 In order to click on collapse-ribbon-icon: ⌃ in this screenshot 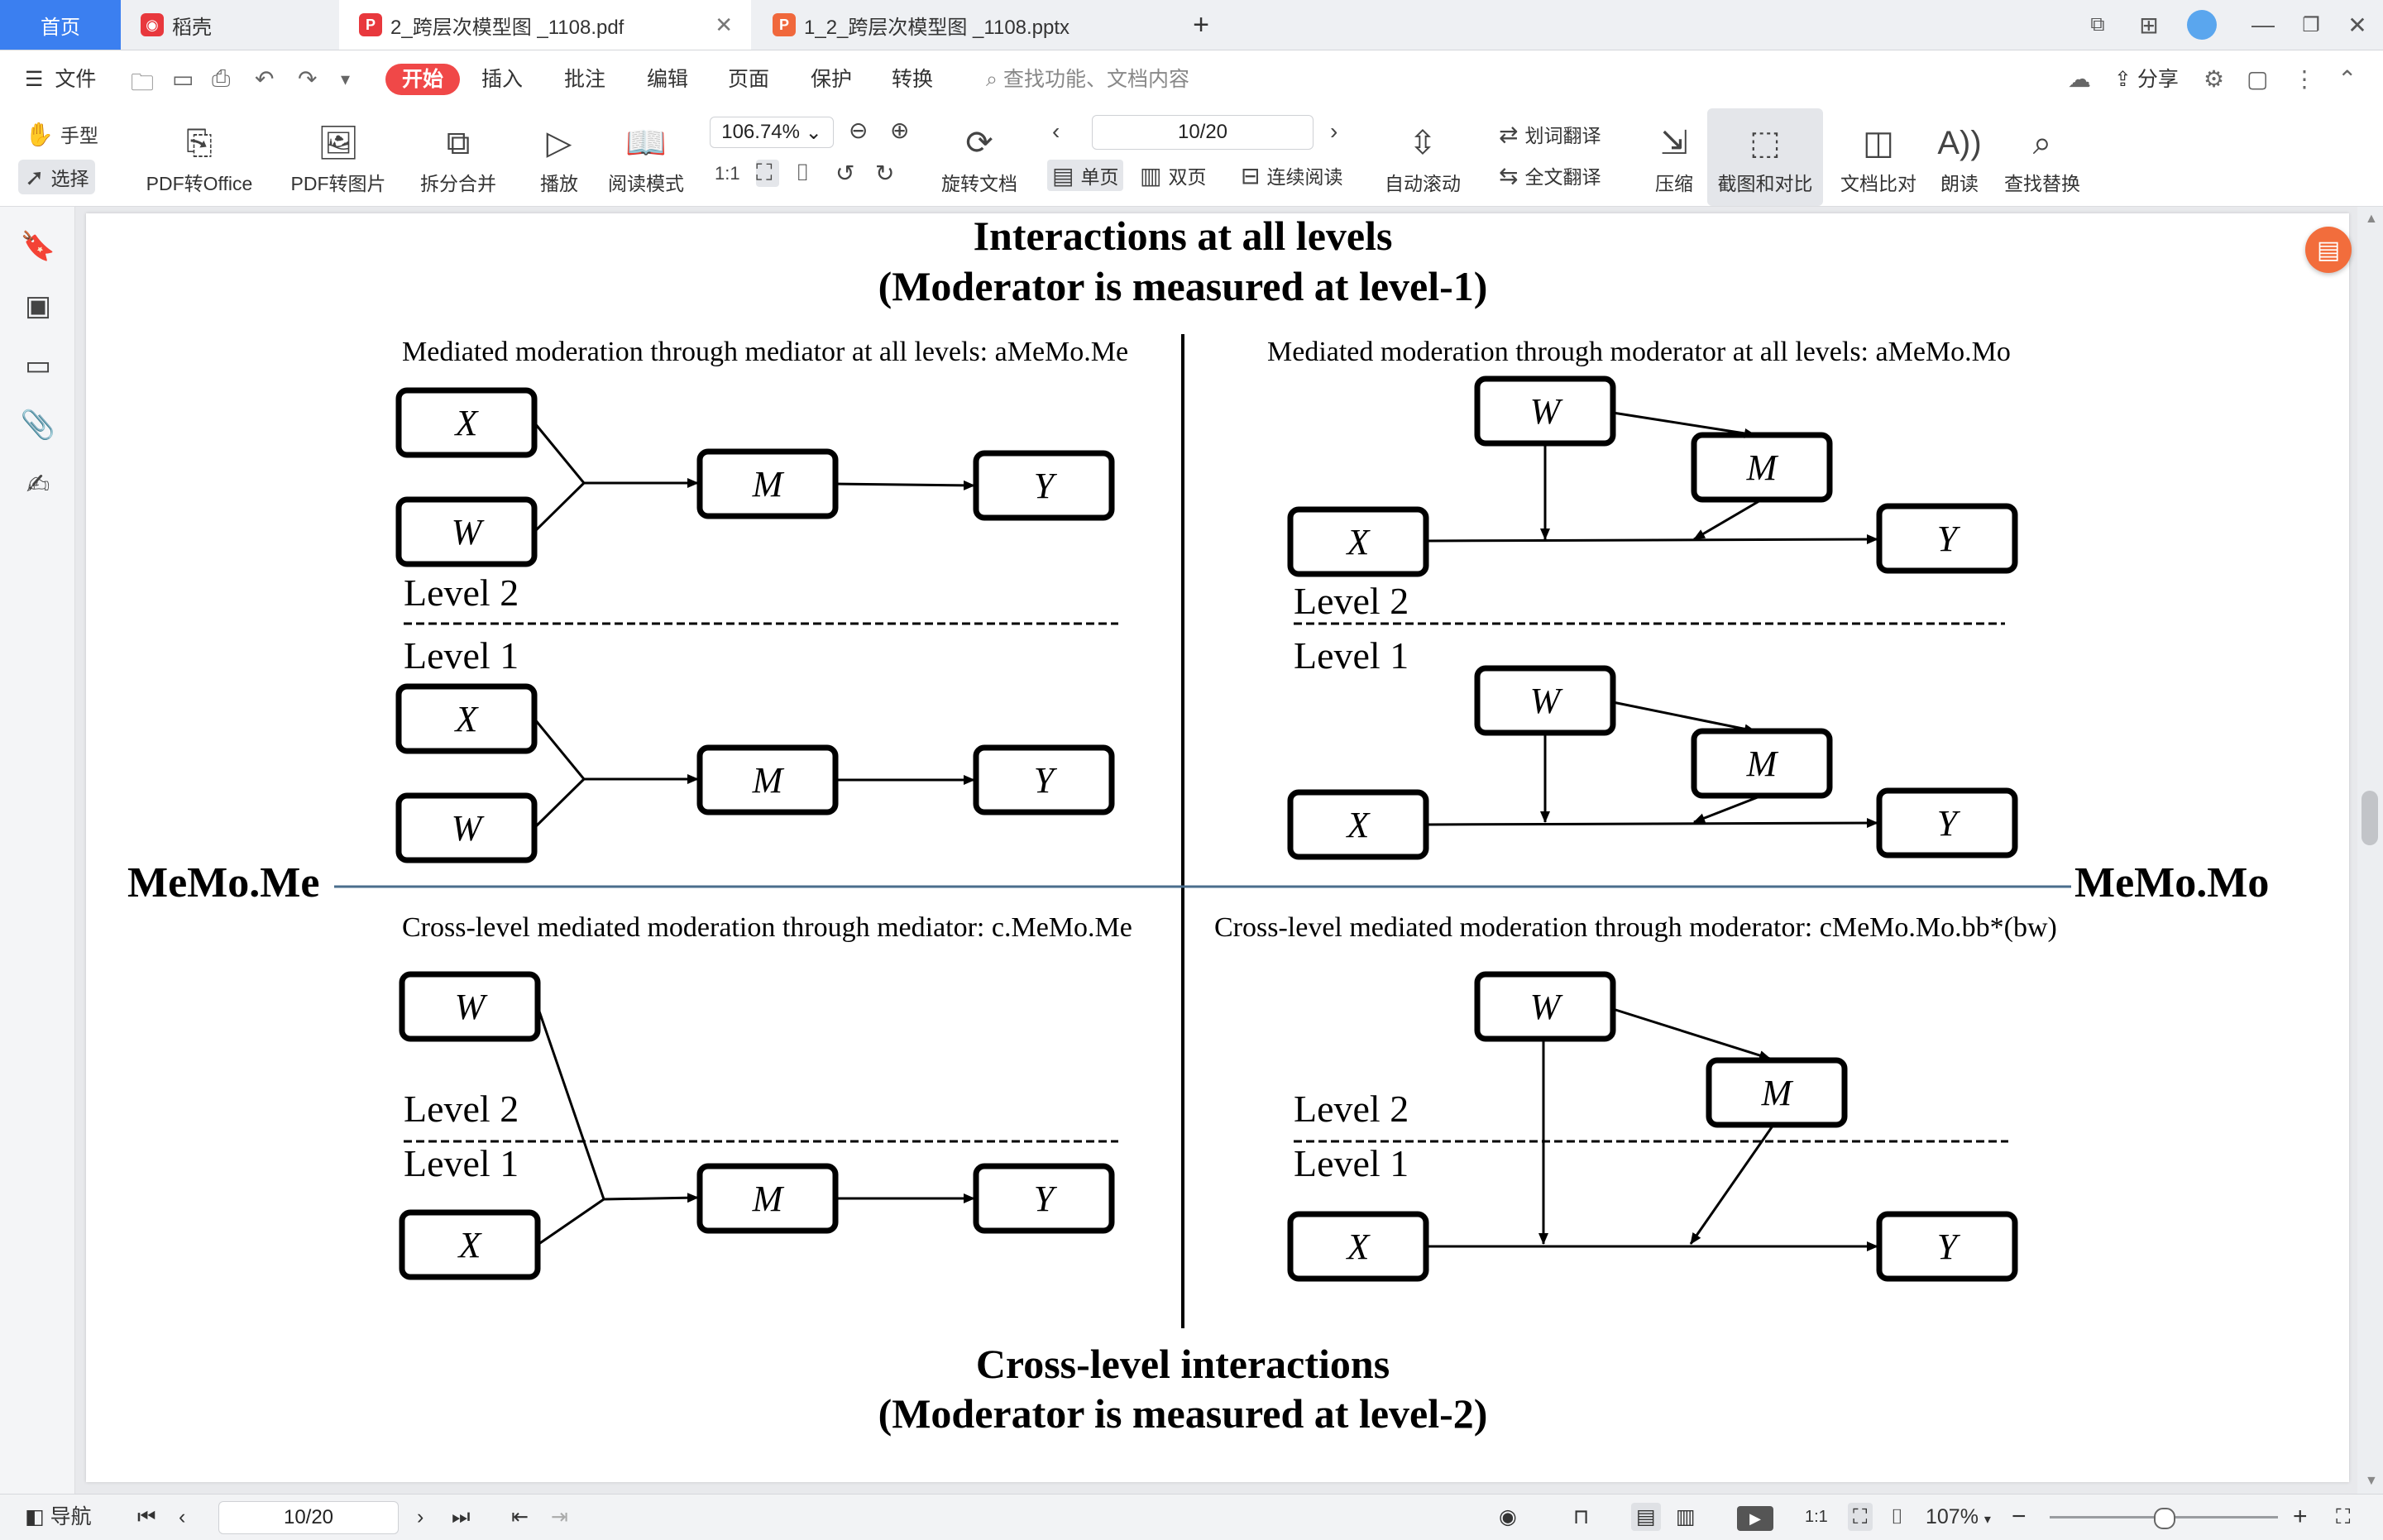, I will do `click(2347, 79)`.